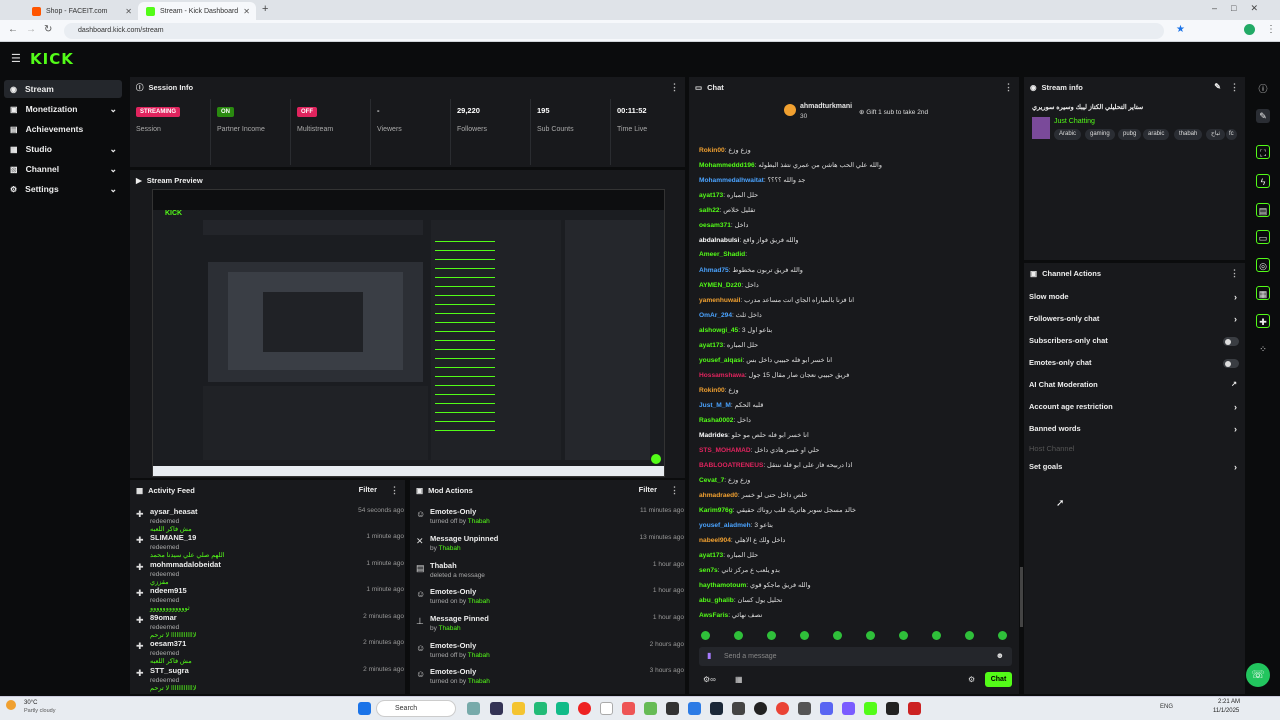  What do you see at coordinates (727, 165) in the screenshot?
I see `chat-username: Mohammeddd196` at bounding box center [727, 165].